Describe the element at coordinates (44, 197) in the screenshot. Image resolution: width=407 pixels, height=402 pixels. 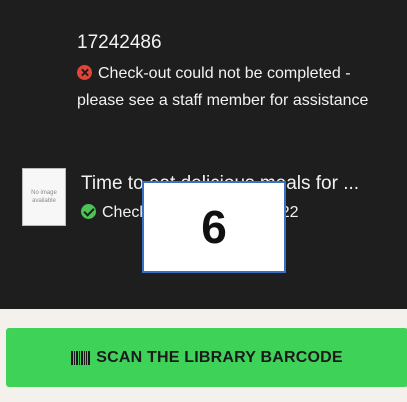
I see `book-cover-placeholder: No image available` at that location.